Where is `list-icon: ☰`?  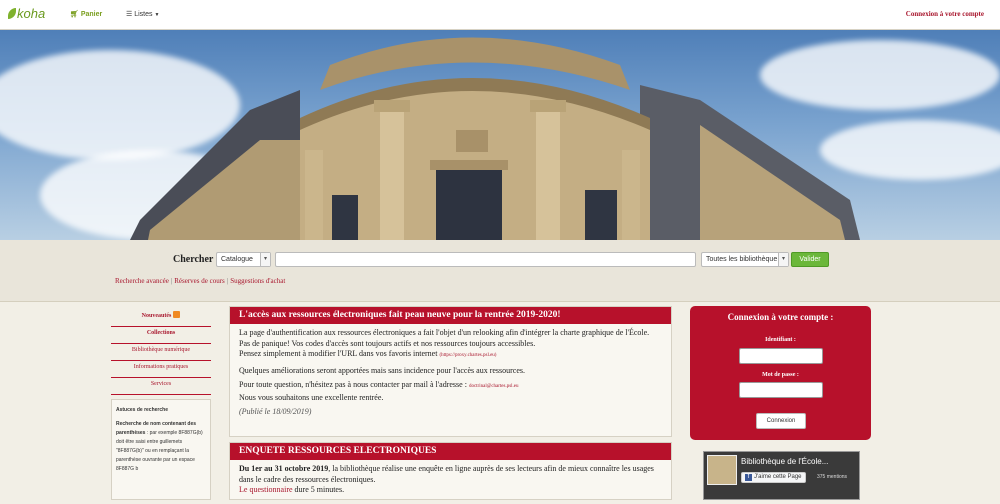 list-icon: ☰ is located at coordinates (129, 14).